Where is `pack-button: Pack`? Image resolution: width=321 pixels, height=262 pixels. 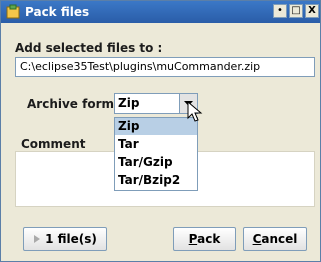
pack-button: Pack is located at coordinates (204, 239).